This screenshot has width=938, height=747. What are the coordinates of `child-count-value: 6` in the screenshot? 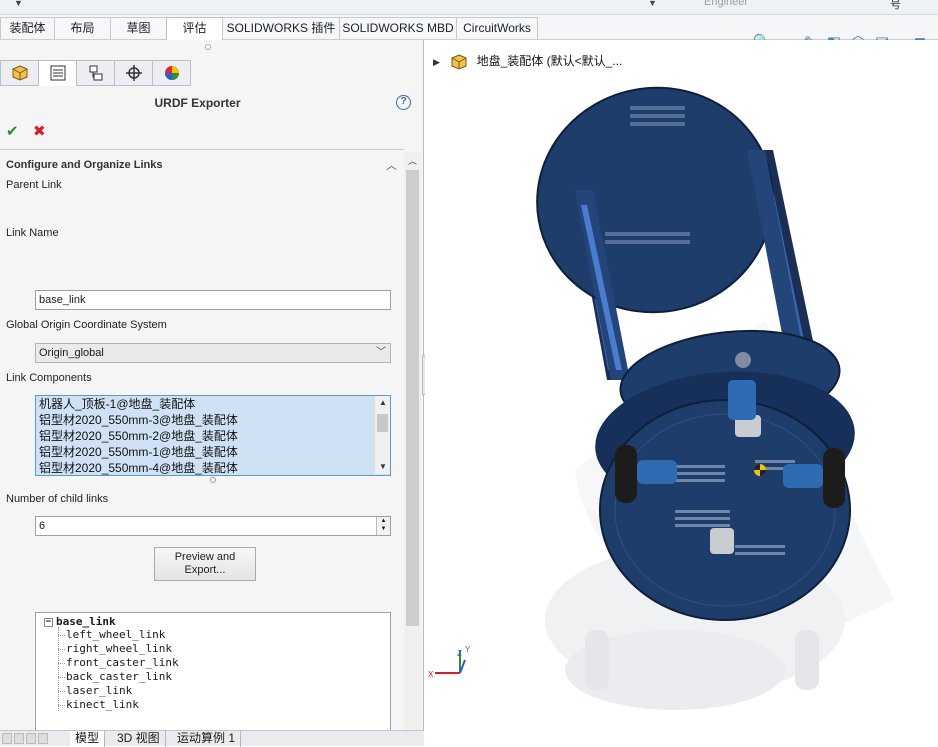 It's located at (42, 526).